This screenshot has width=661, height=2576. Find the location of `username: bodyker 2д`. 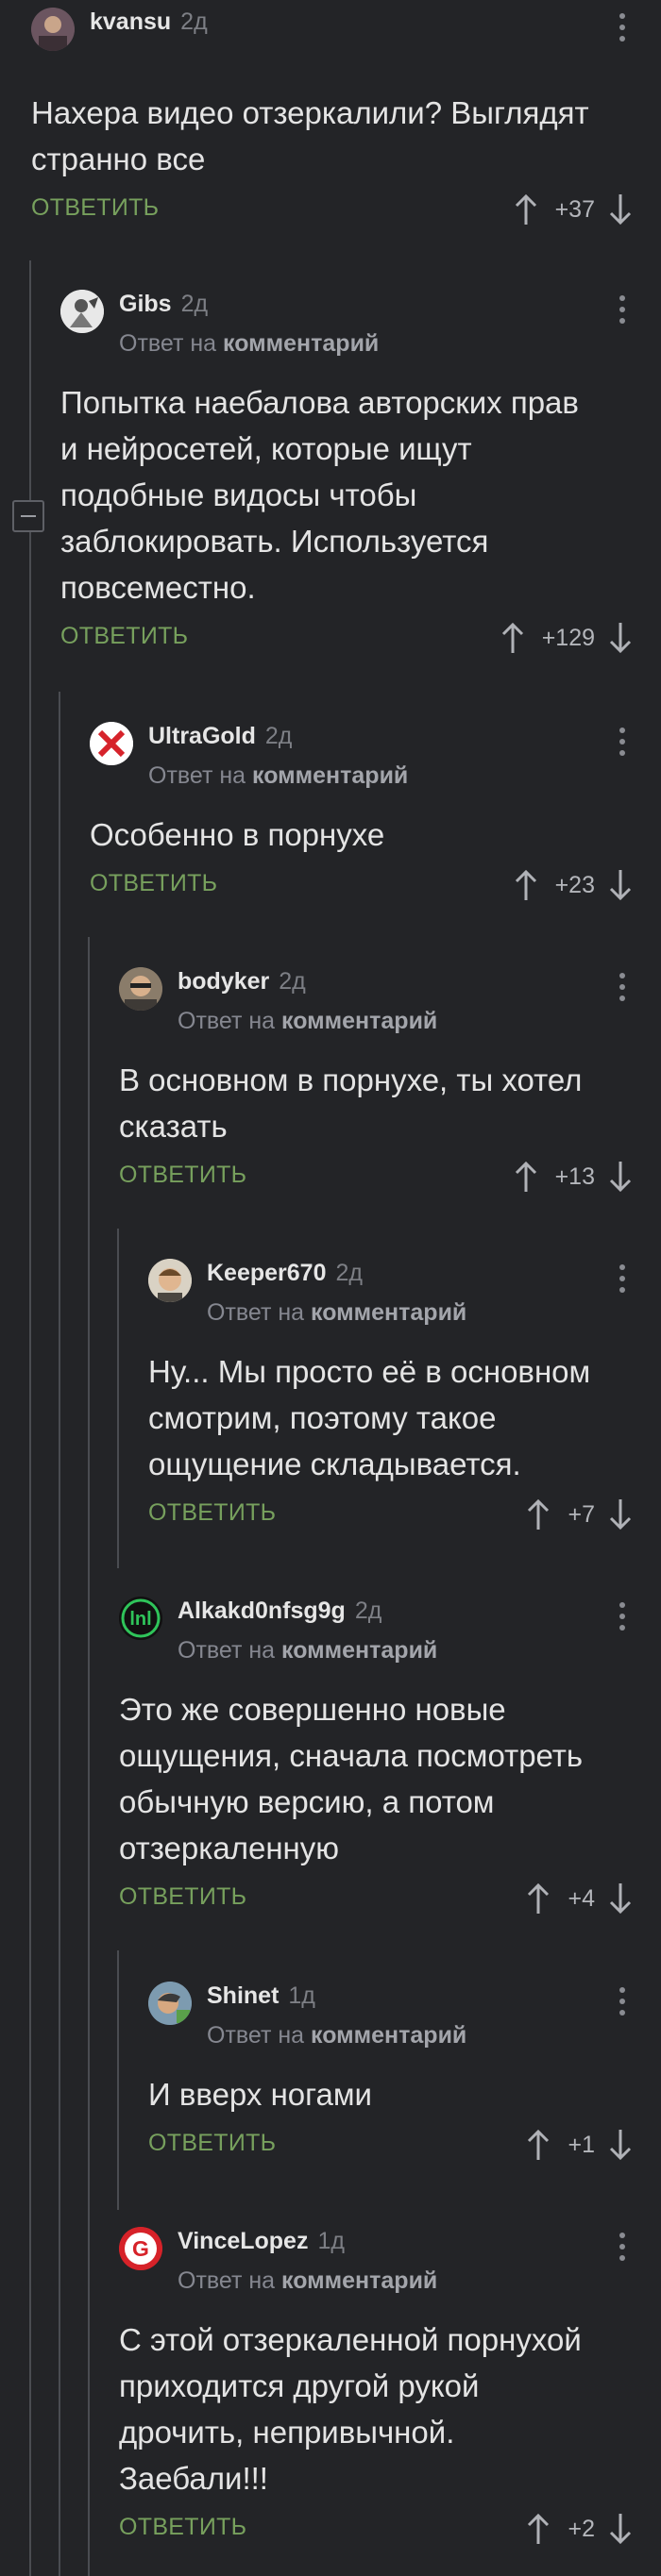

username: bodyker 2д is located at coordinates (242, 981).